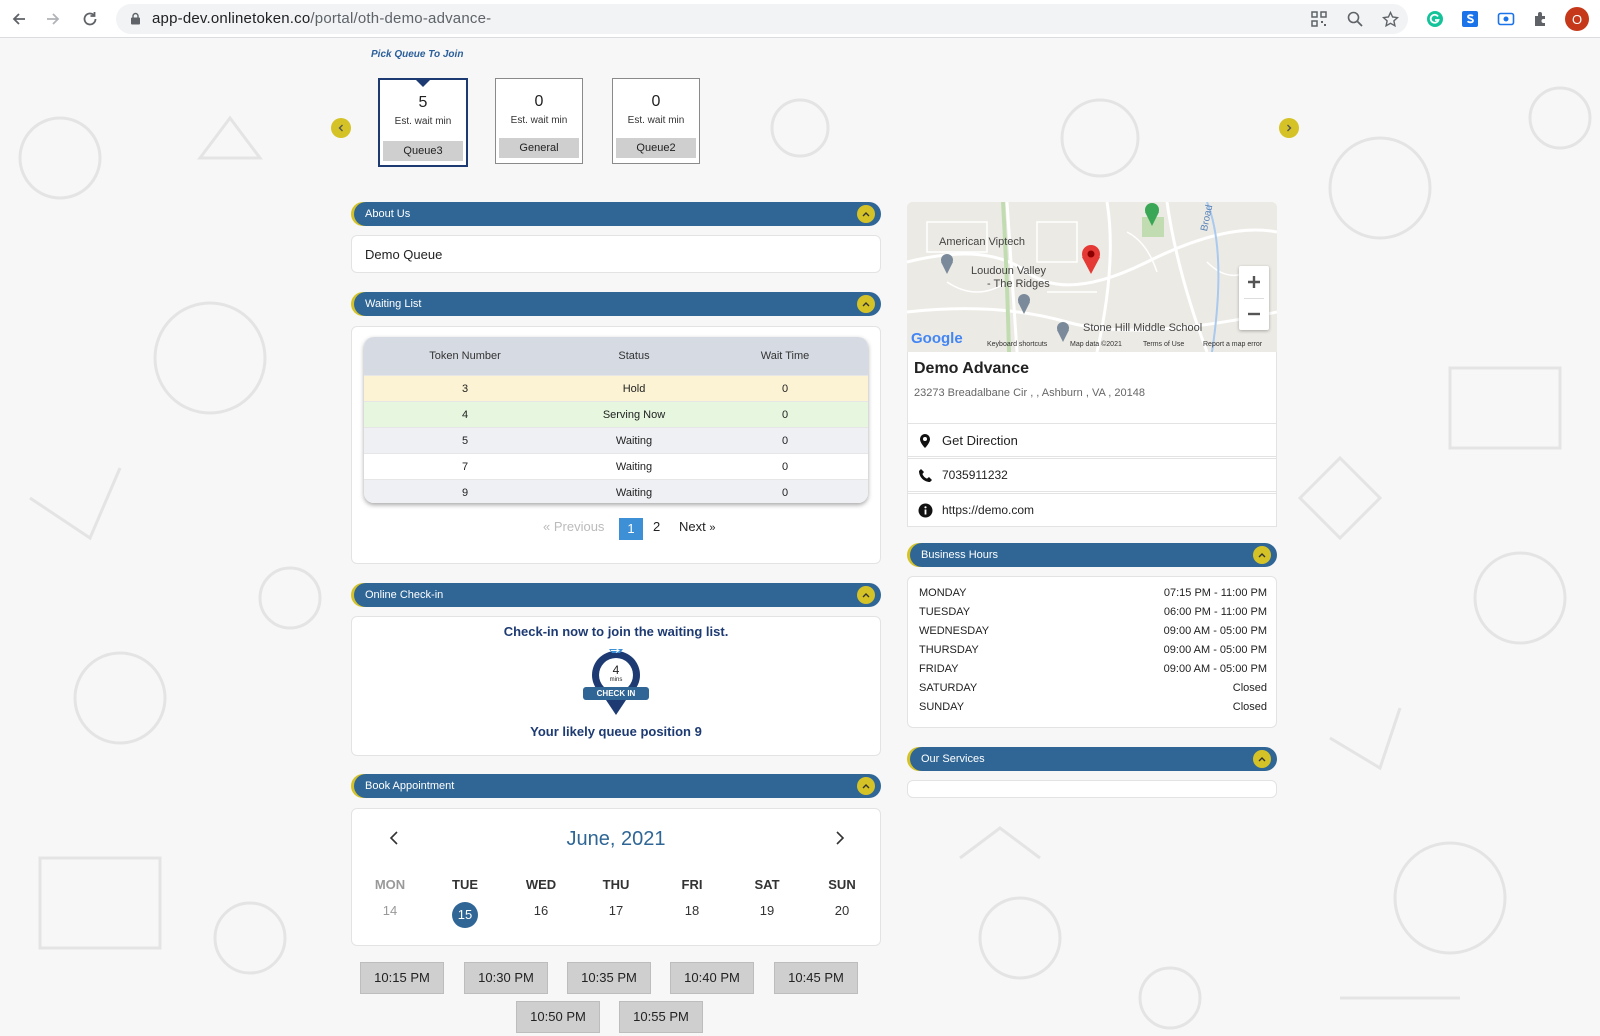 The width and height of the screenshot is (1600, 1036). What do you see at coordinates (465, 915) in the screenshot?
I see `calendar-day-selected: 15` at bounding box center [465, 915].